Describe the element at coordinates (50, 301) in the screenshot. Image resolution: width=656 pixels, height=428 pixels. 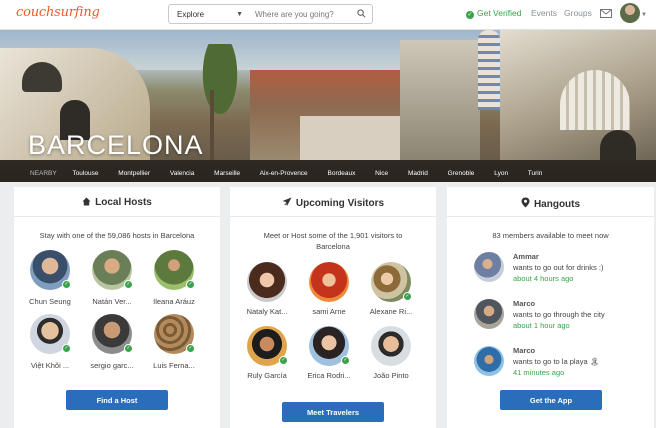
I see `host-name: Chun Seung` at that location.